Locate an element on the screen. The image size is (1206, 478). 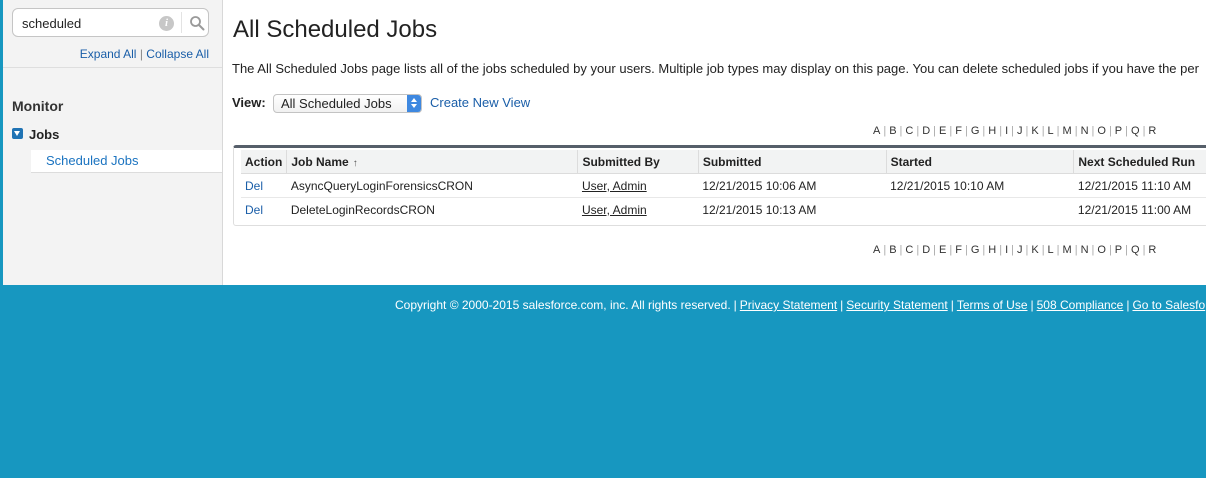
column-header-job-name: Job Name ↑ is located at coordinates (432, 162).